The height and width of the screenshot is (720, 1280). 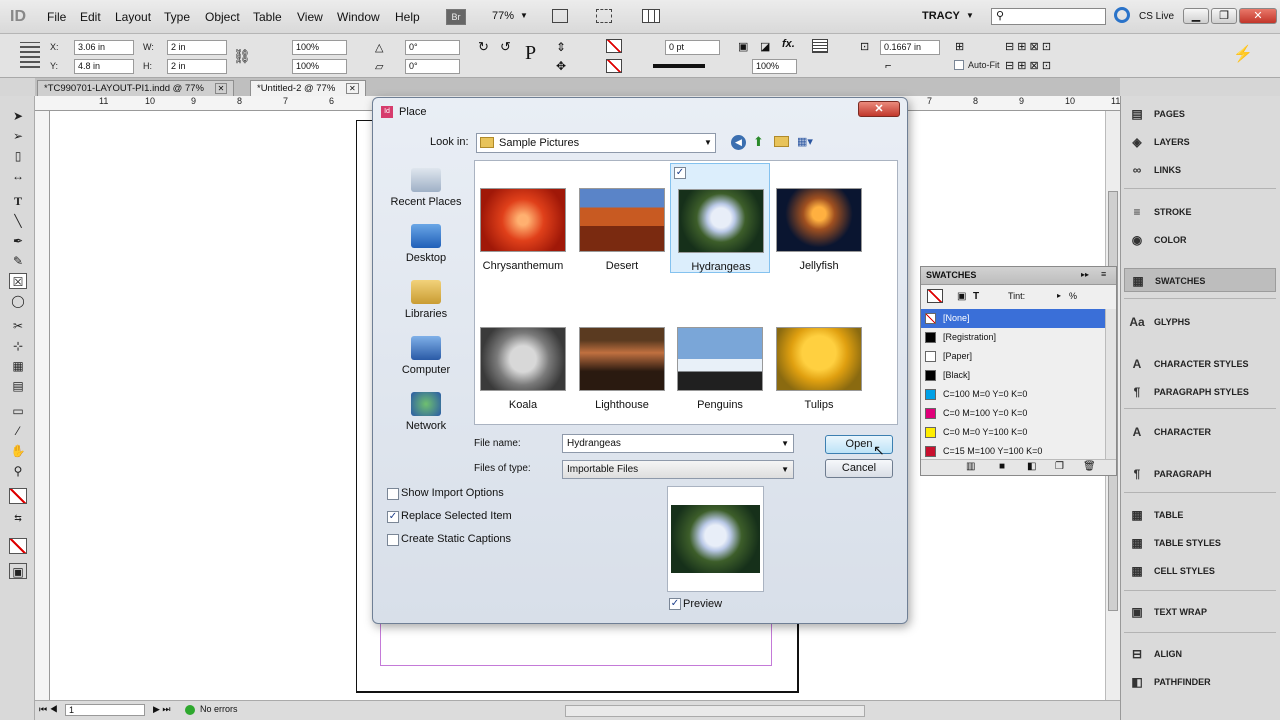 What do you see at coordinates (18, 431) in the screenshot?
I see `eyedropper-tool-icon: ⁄` at bounding box center [18, 431].